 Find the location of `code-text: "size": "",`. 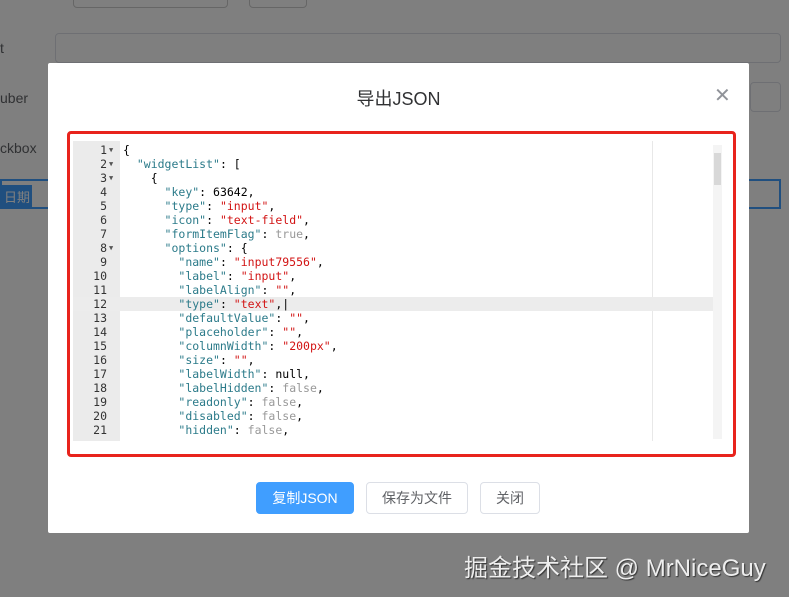

code-text: "size": "", is located at coordinates (189, 360).